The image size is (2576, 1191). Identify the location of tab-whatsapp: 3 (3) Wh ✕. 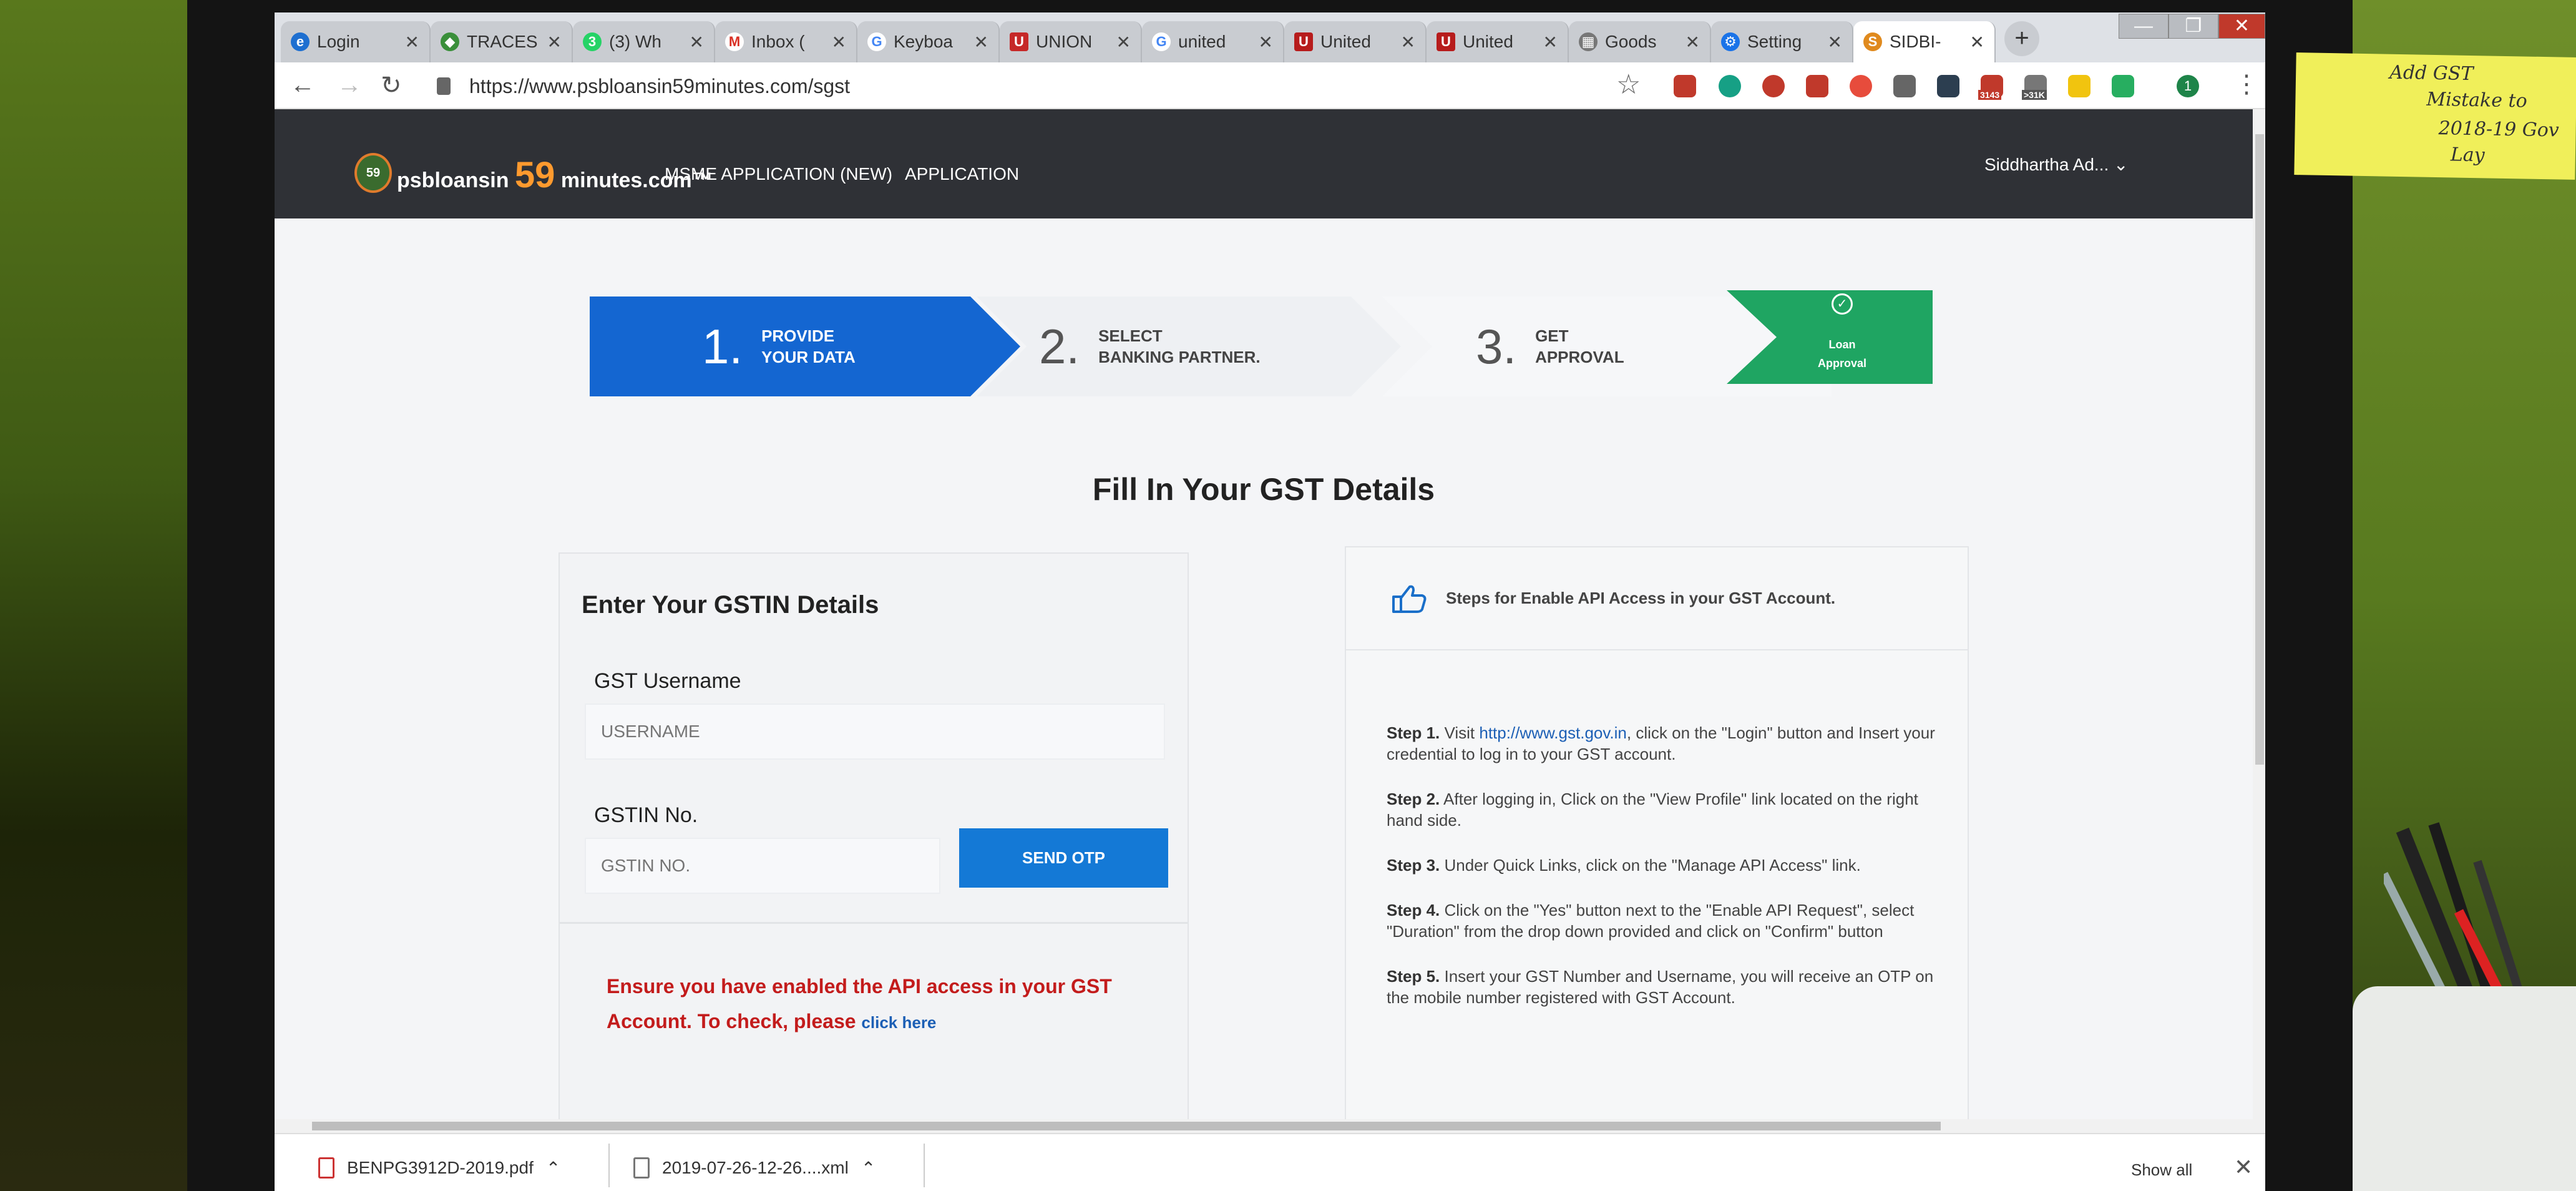
(644, 41).